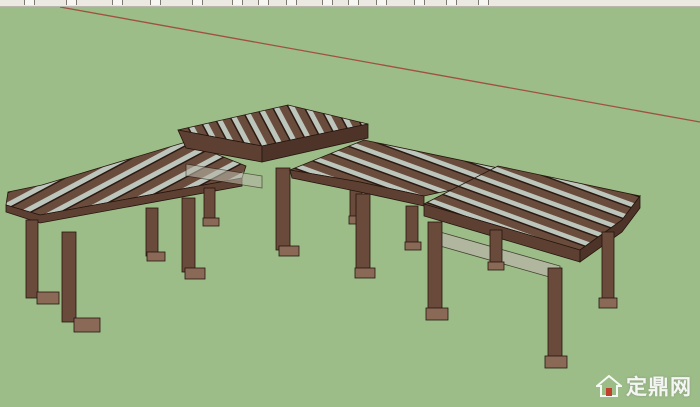  Describe the element at coordinates (659, 387) in the screenshot. I see `watermark-text: 定鼎网` at that location.